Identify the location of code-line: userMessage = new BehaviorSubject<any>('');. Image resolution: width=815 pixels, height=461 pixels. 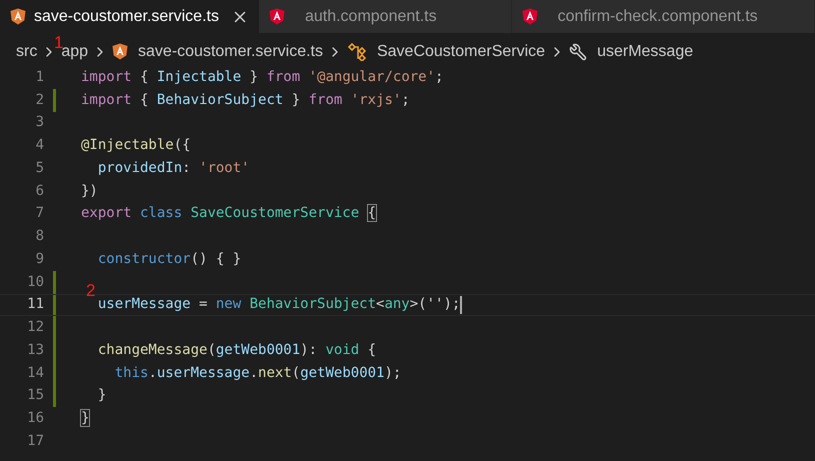
(278, 304).